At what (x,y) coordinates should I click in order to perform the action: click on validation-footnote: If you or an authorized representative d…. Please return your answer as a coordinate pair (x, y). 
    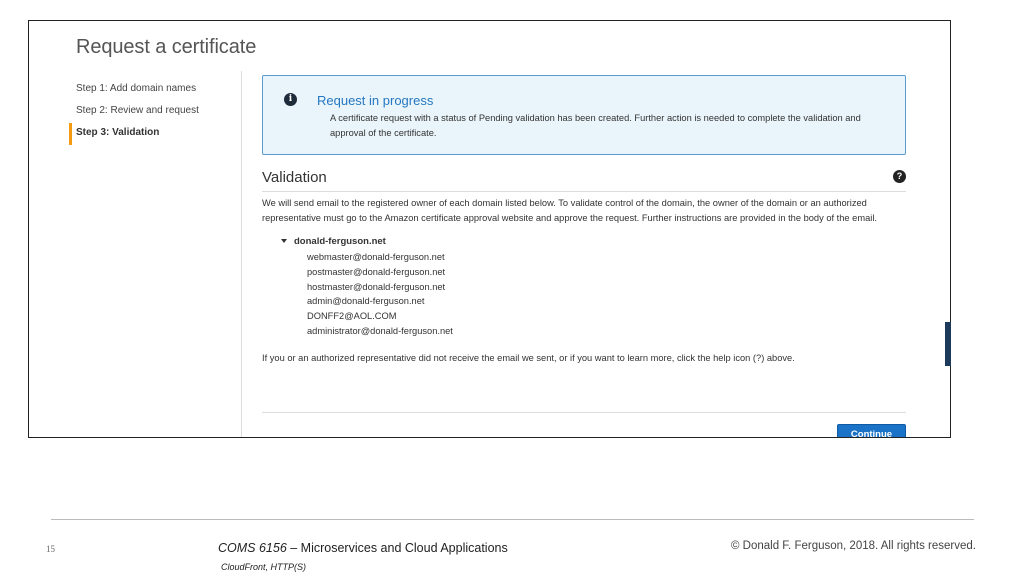
    Looking at the image, I should click on (528, 357).